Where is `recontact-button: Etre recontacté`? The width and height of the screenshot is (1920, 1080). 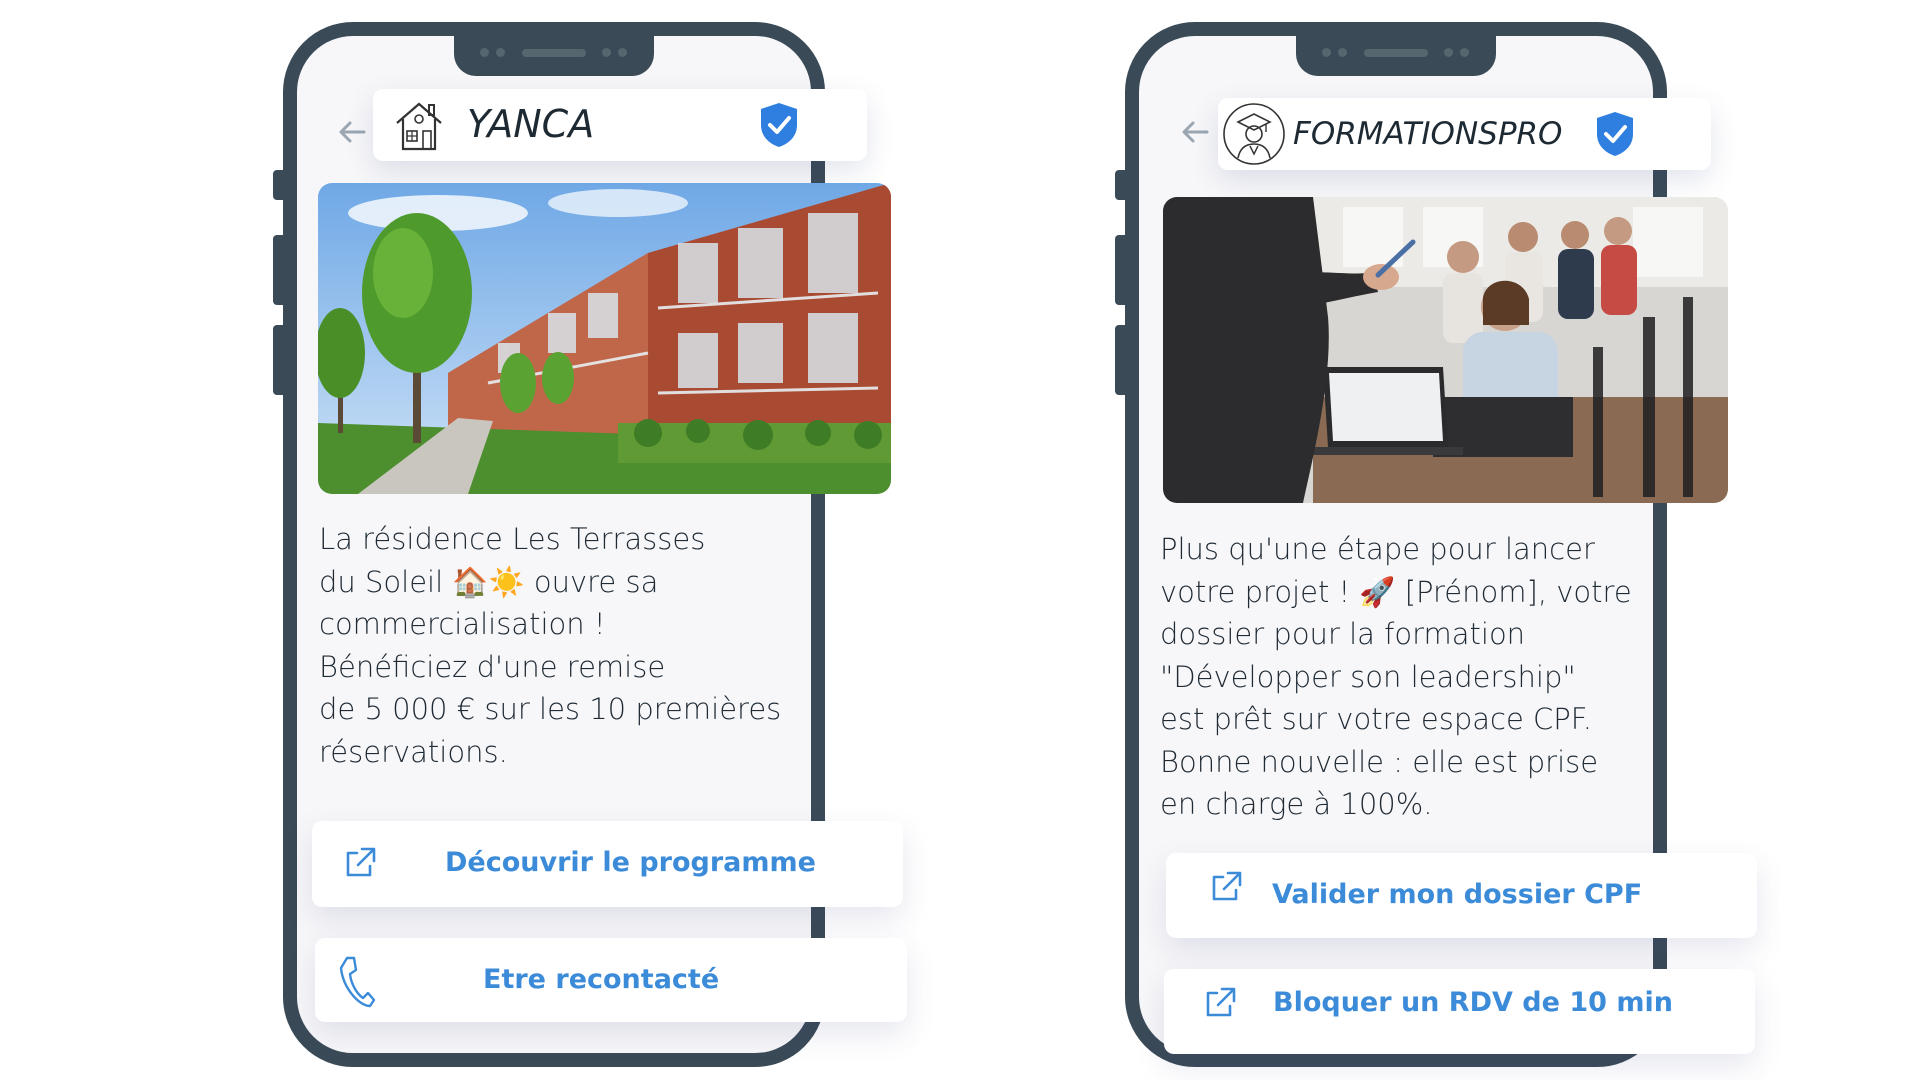
recontact-button: Etre recontacté is located at coordinates (611, 980).